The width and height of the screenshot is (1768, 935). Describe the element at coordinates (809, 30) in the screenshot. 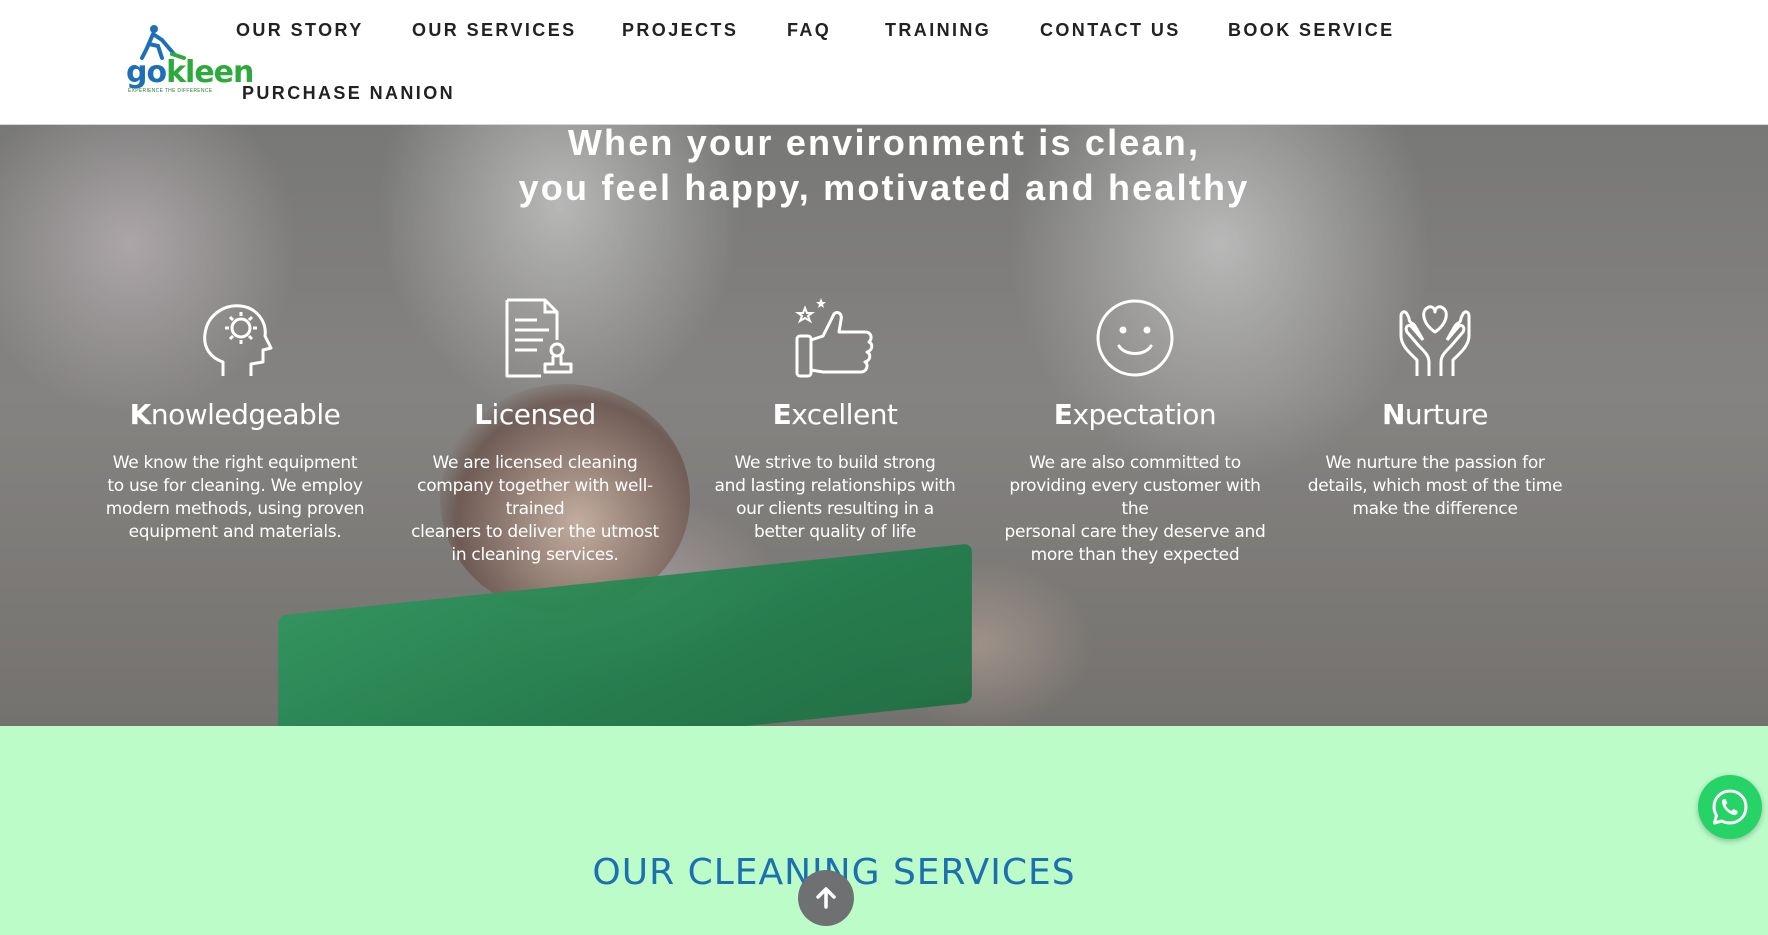

I see `nav-faq: FAQ` at that location.